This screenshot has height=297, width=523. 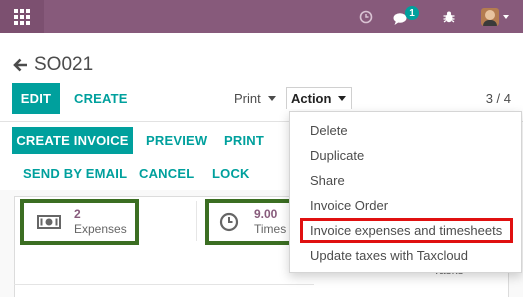 I want to click on breadcrumb: SO021, so click(x=52, y=65).